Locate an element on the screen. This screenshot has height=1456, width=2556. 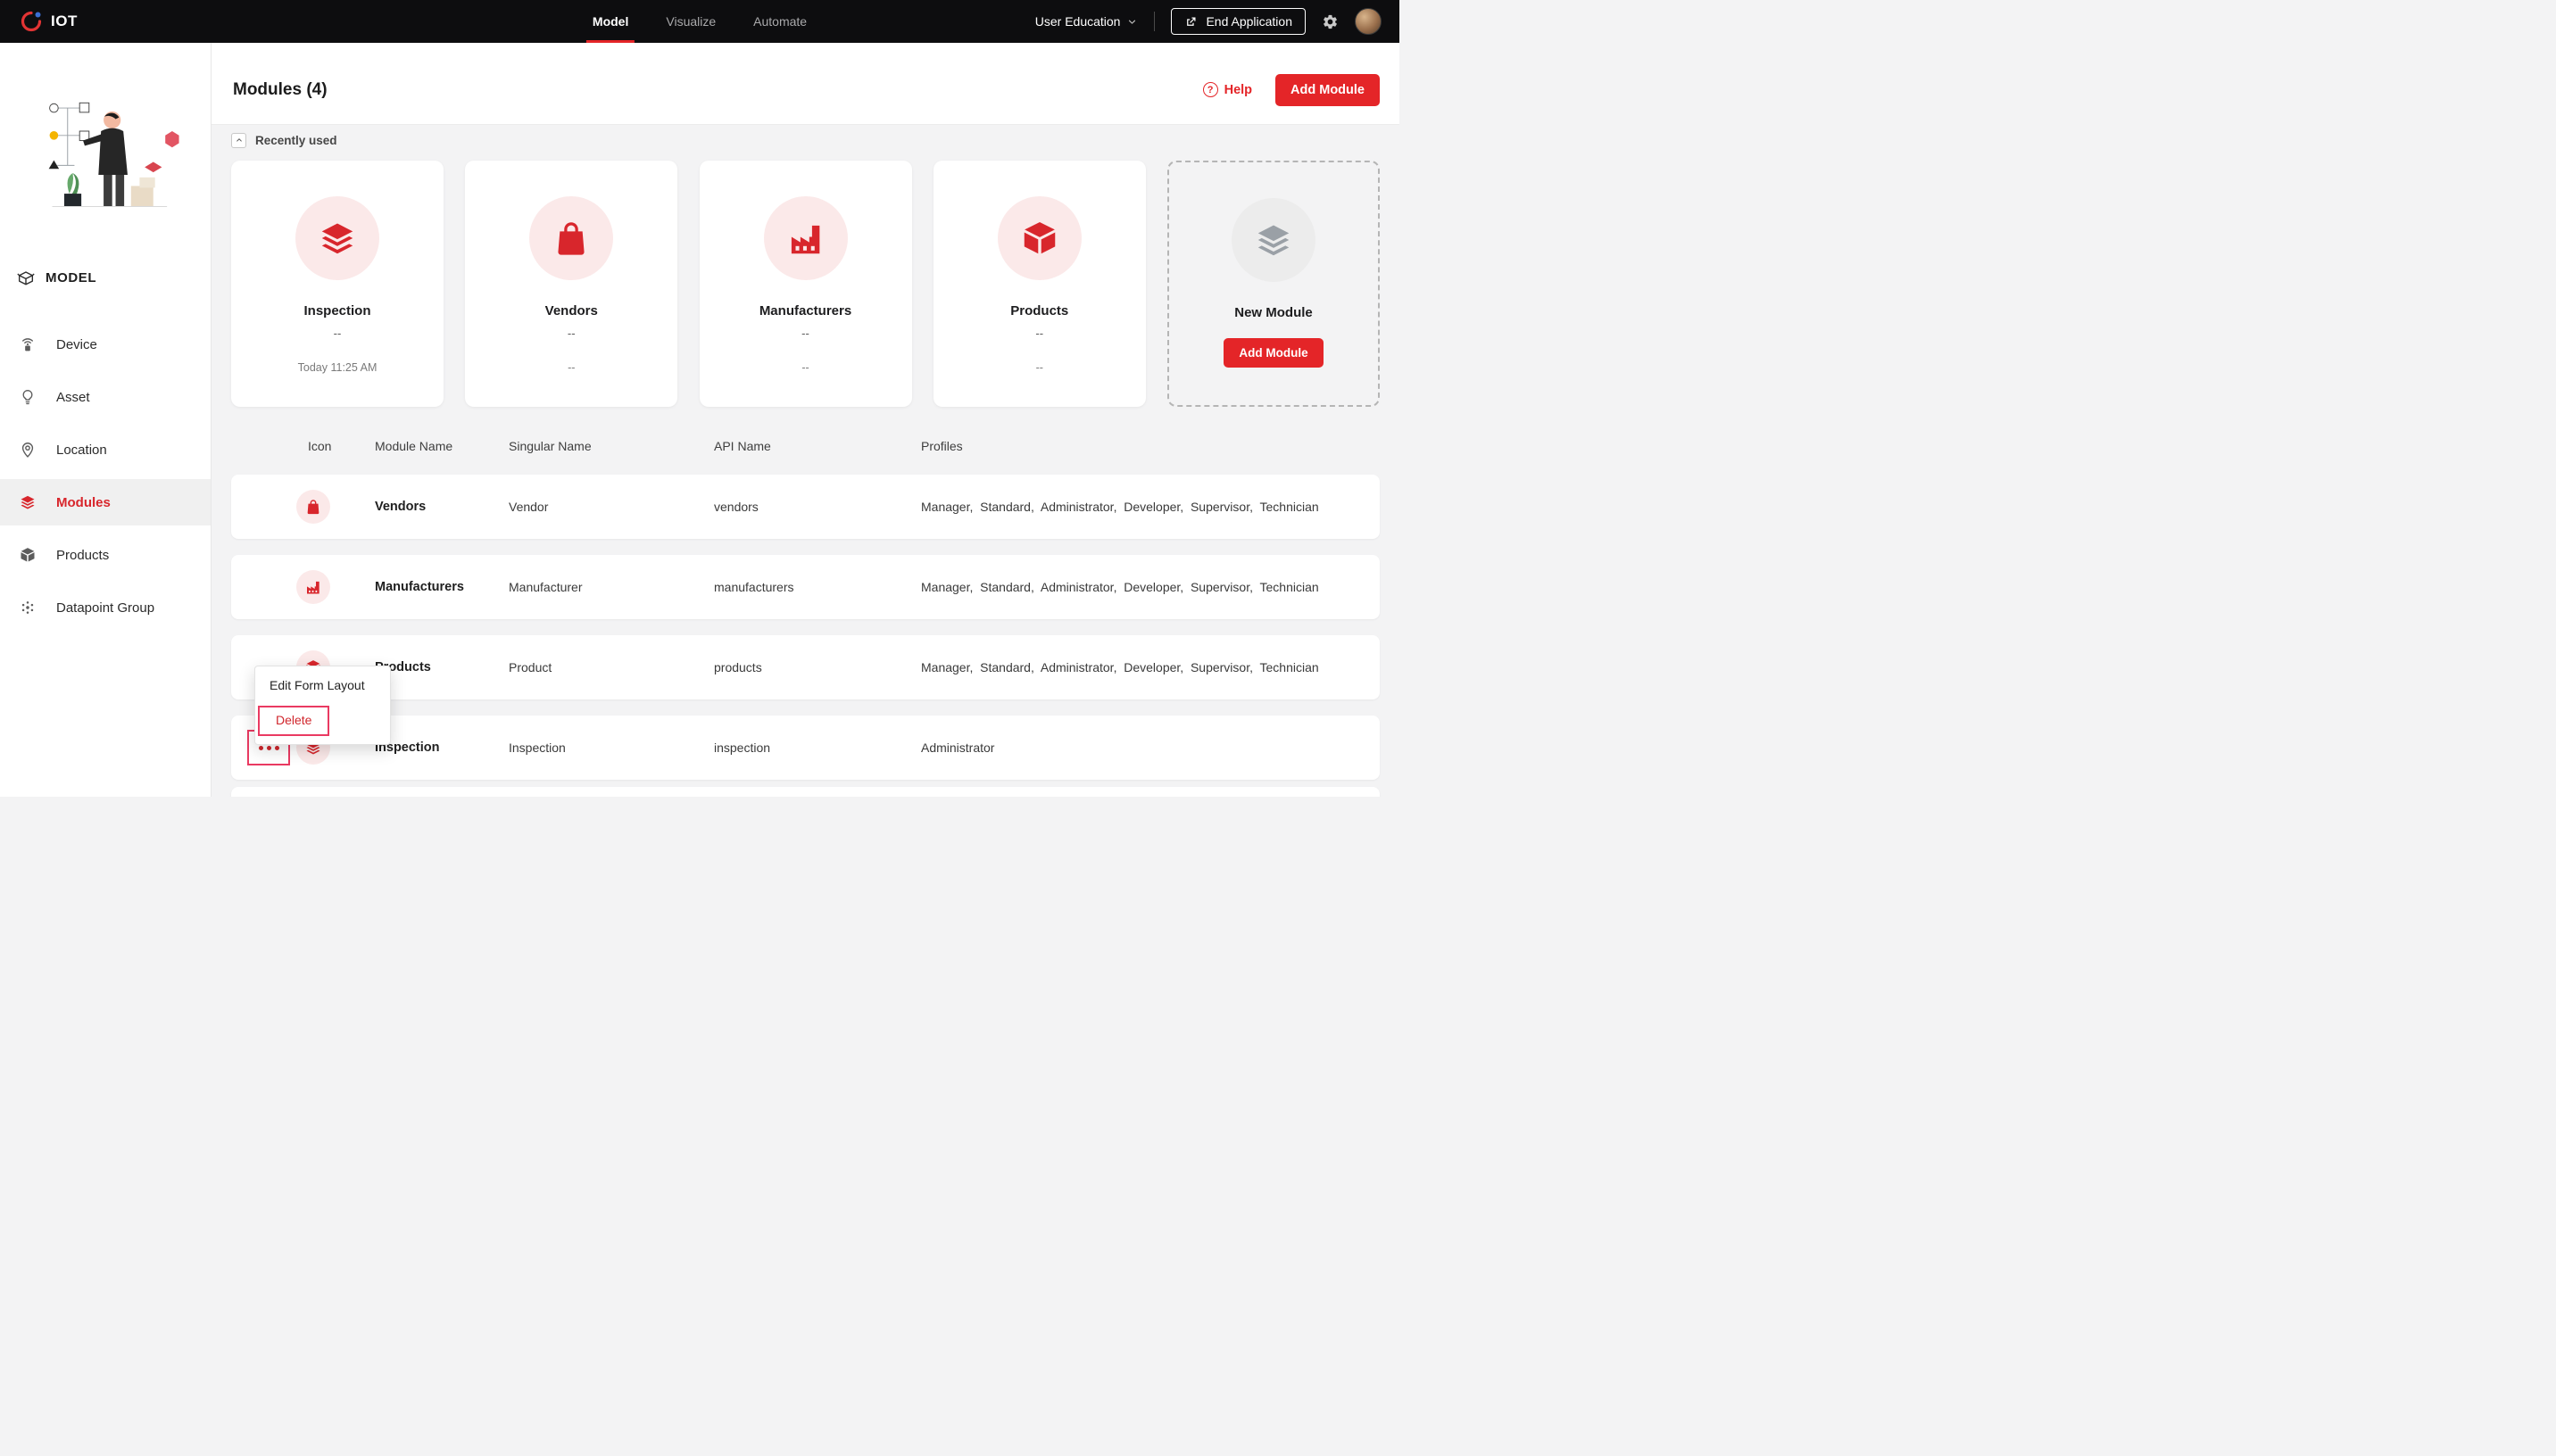
module-name: Manufacturers is located at coordinates (419, 587).